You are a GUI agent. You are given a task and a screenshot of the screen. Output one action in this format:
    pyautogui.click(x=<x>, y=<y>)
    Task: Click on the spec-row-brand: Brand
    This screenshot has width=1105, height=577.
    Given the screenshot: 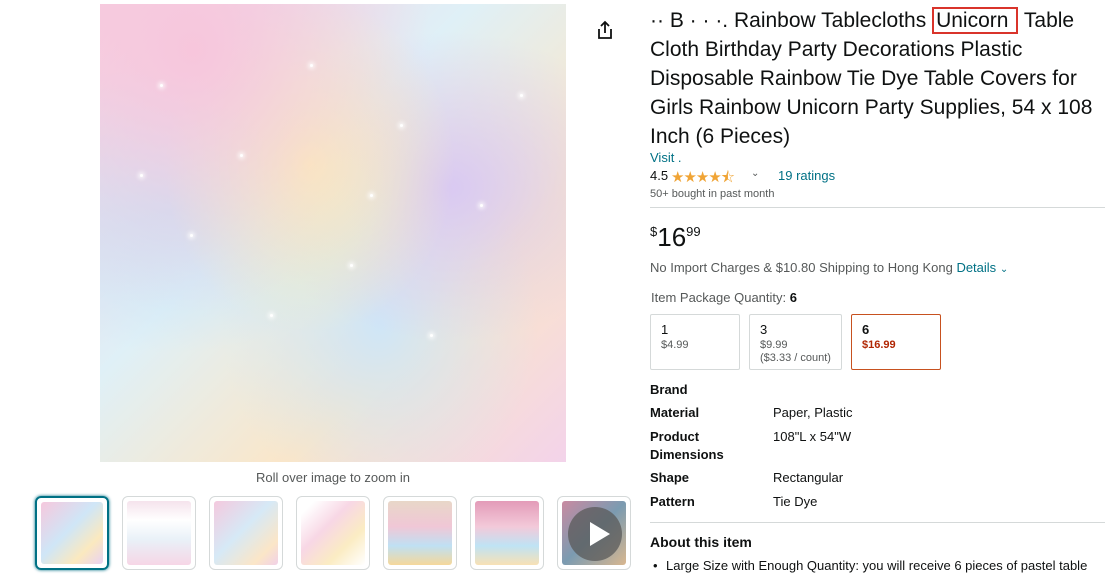 What is the action you would take?
    pyautogui.click(x=875, y=392)
    